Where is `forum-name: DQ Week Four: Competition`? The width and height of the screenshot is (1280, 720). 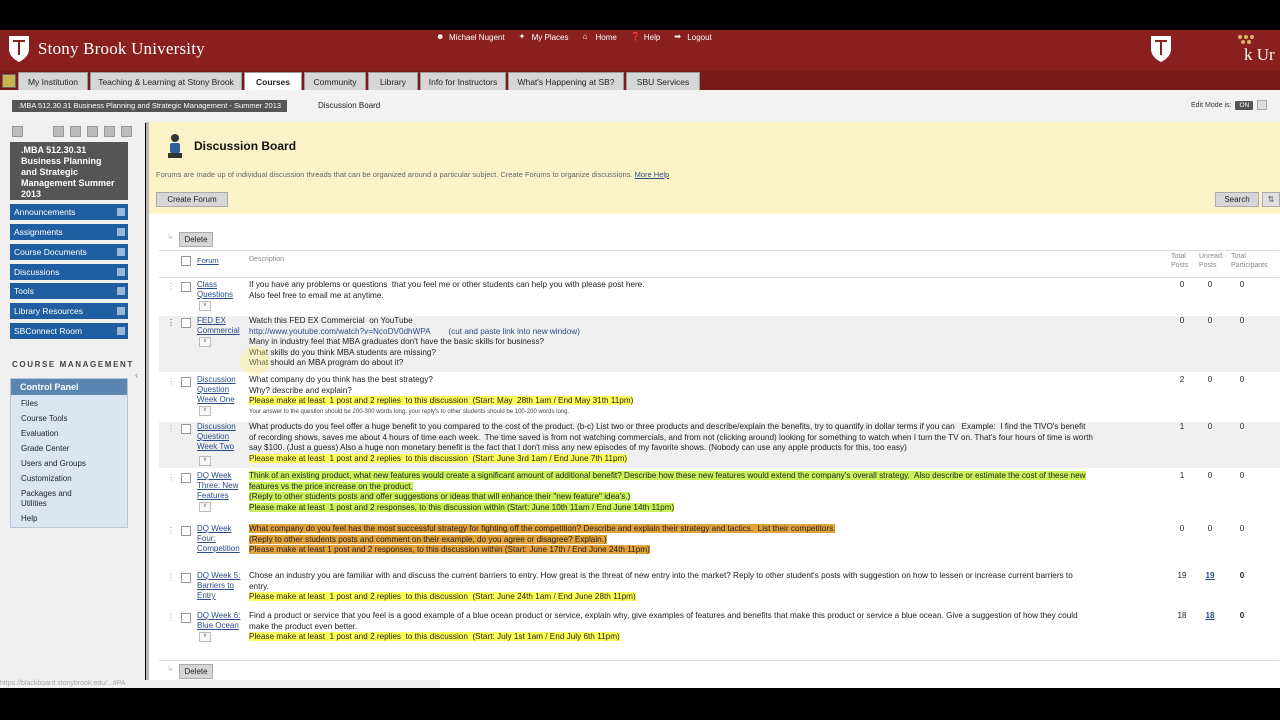
forum-name: DQ Week Four: Competition is located at coordinates (221, 539).